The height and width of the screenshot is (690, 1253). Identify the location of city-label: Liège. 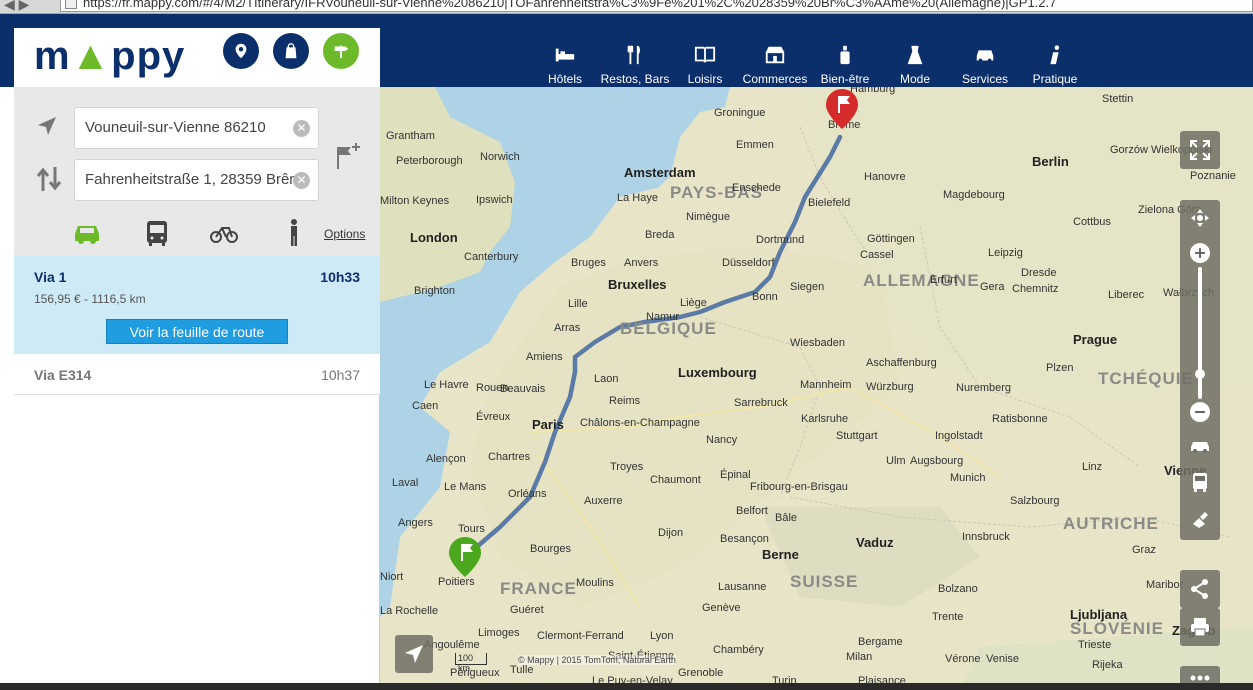
(693, 303).